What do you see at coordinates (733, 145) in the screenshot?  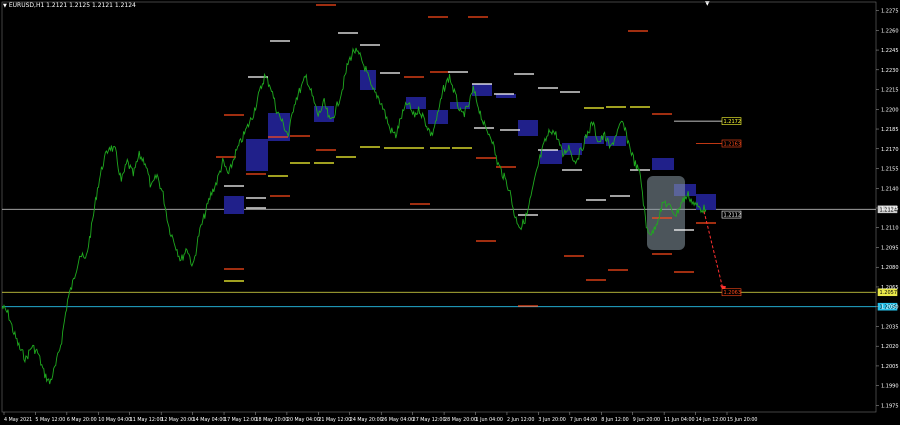 I see `price-tag-label: 1.2163` at bounding box center [733, 145].